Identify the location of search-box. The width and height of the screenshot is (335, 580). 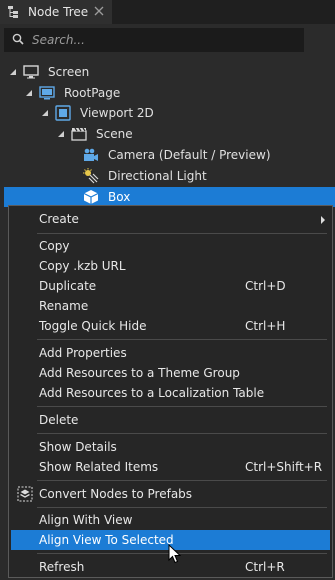
(154, 40).